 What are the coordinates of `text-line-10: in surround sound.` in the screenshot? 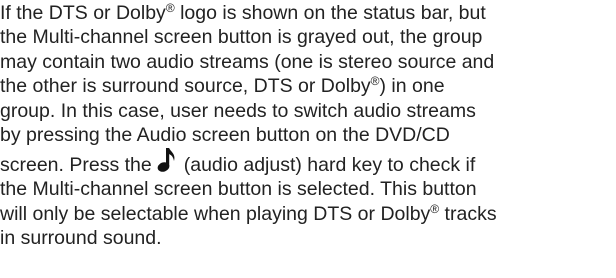 It's located at (81, 238).